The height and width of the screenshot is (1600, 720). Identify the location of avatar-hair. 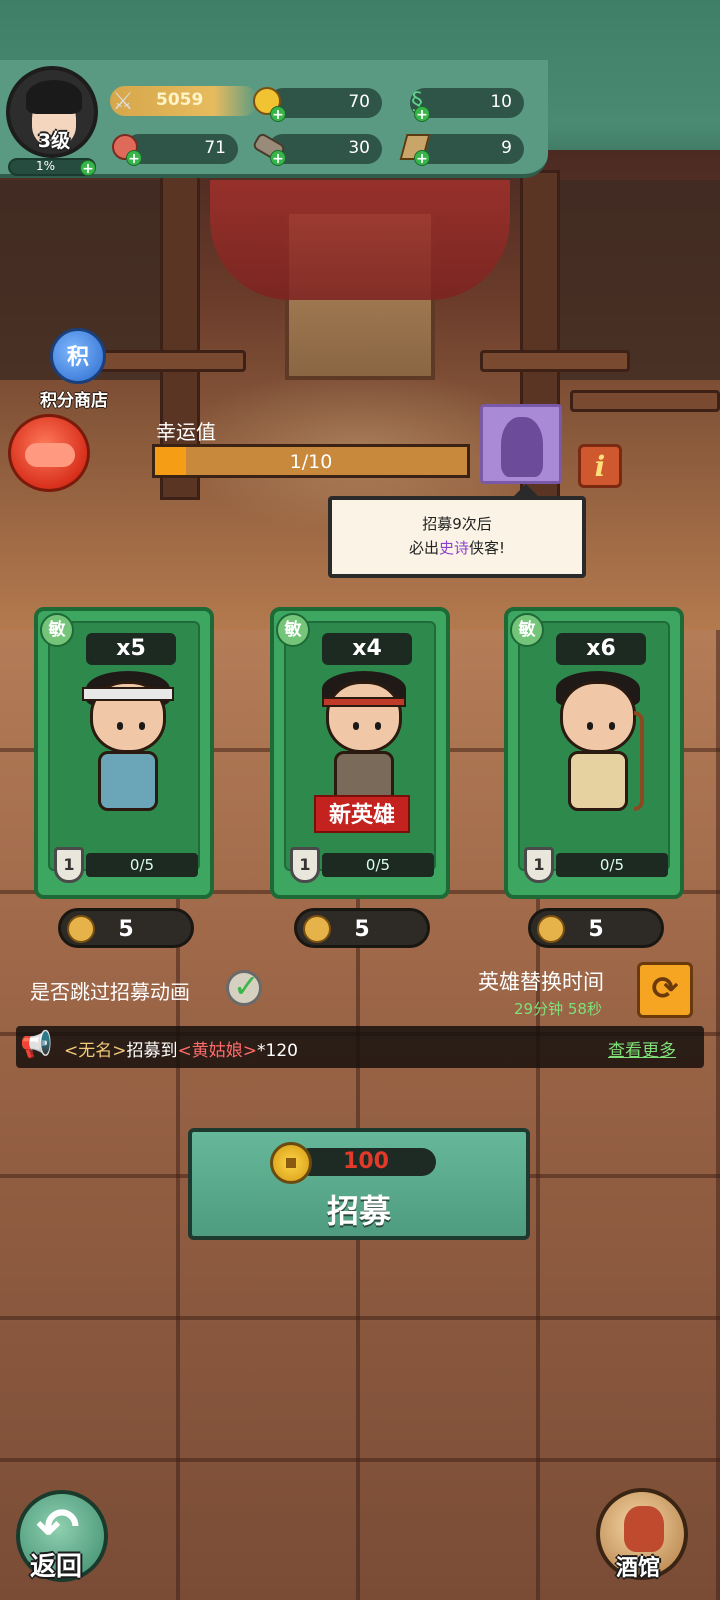
(54, 97).